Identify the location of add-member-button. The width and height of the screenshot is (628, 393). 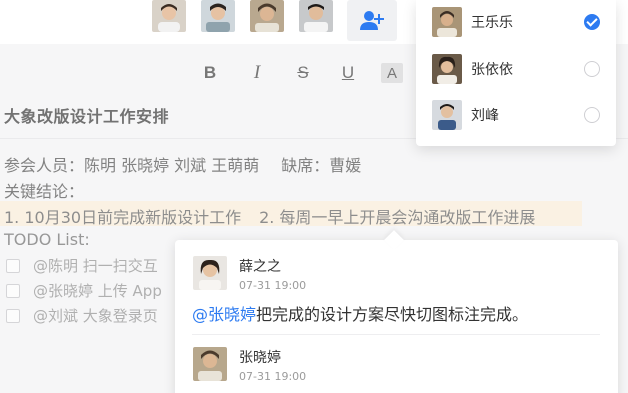
(372, 20).